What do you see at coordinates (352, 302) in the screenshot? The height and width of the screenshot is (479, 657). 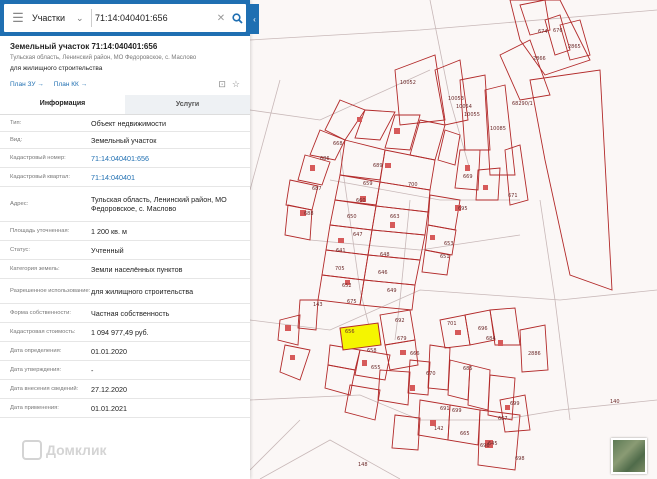 I see `parcel-number-label: 675` at bounding box center [352, 302].